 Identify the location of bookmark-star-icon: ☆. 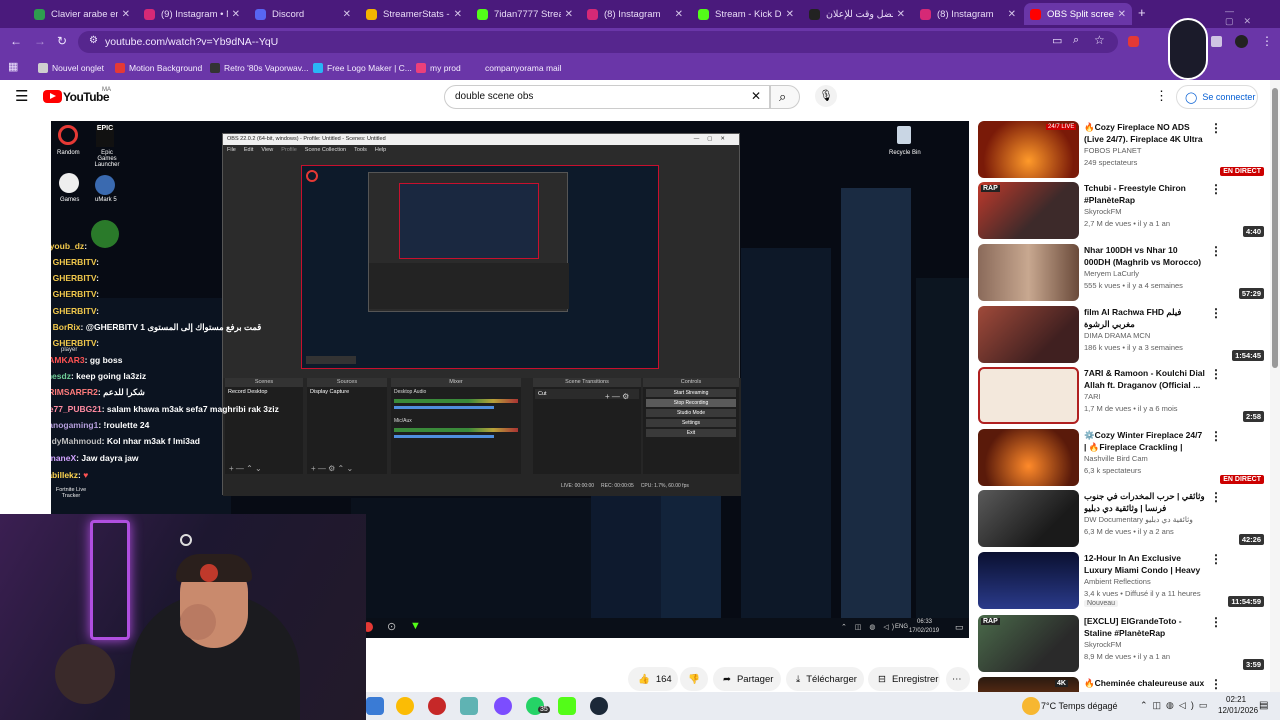
(1099, 40).